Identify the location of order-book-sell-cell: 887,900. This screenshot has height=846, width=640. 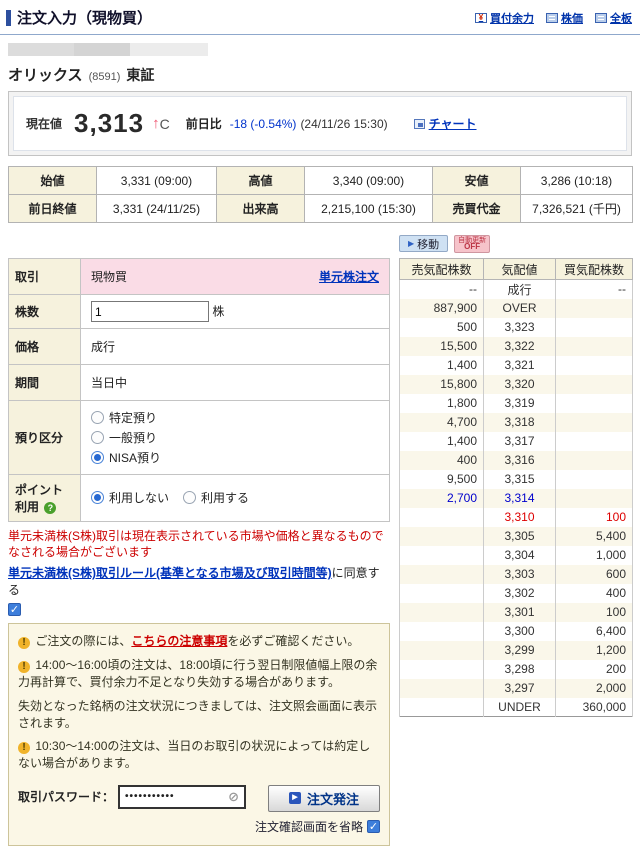
(441, 308).